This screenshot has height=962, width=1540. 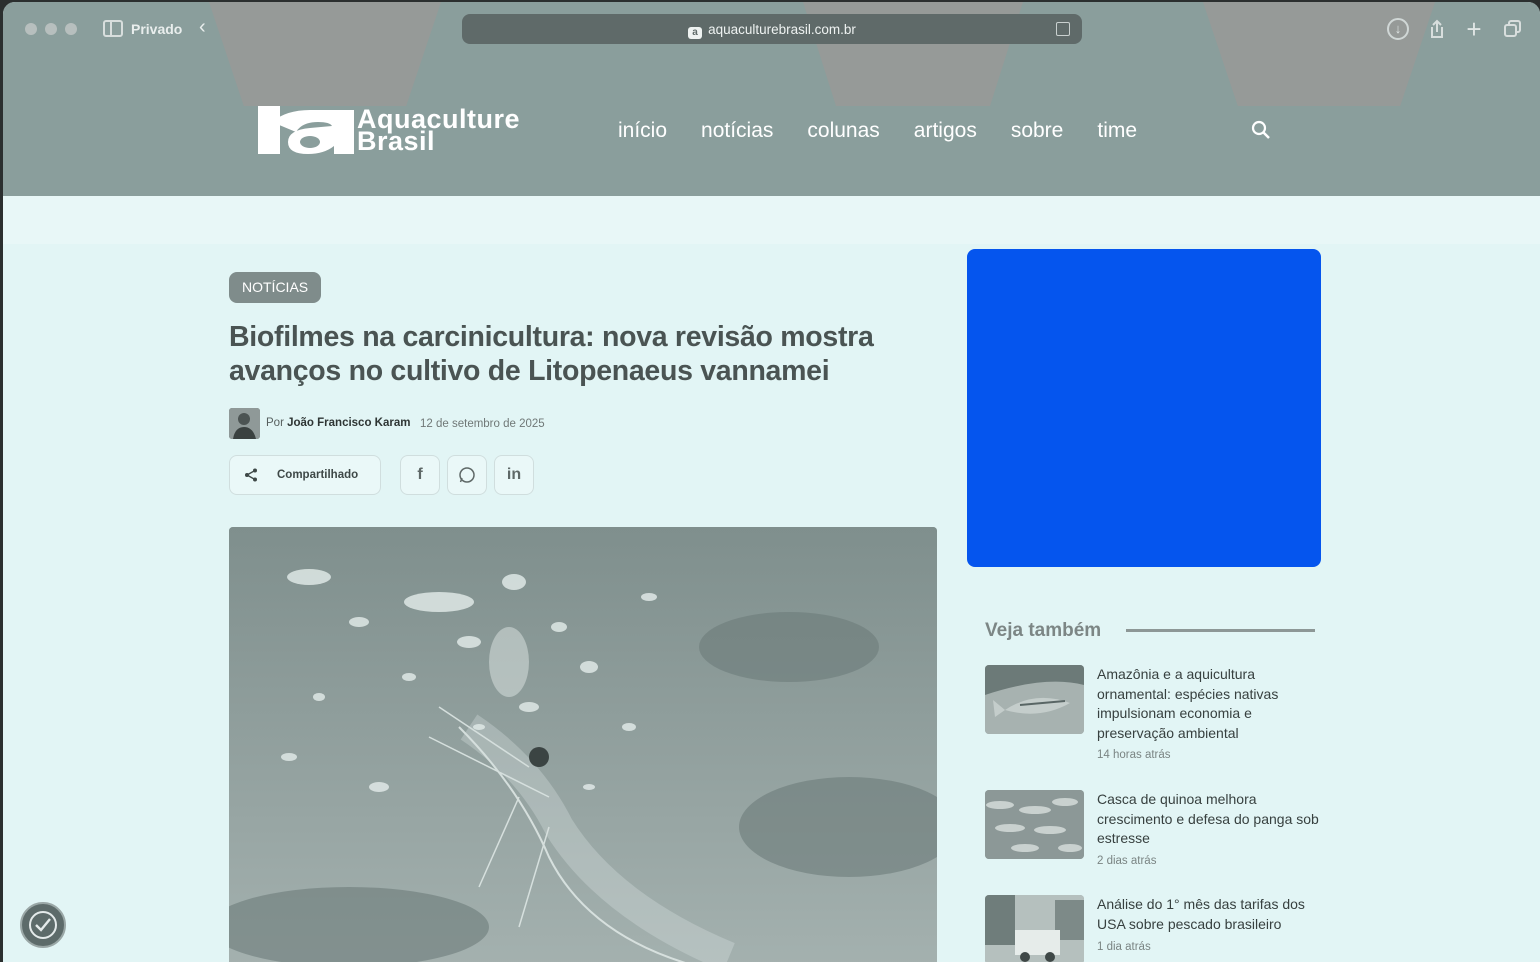 What do you see at coordinates (1134, 755) in the screenshot?
I see `related-time: 14 horas atrás` at bounding box center [1134, 755].